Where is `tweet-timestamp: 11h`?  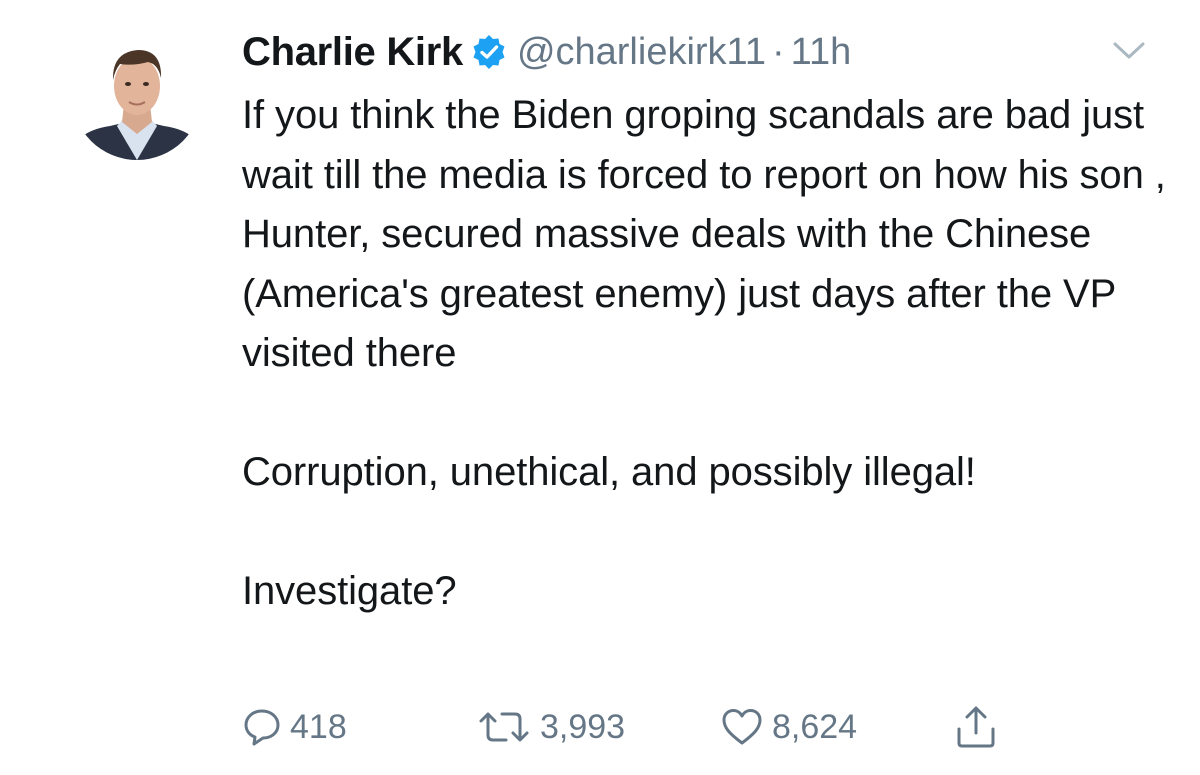 tweet-timestamp: 11h is located at coordinates (821, 52).